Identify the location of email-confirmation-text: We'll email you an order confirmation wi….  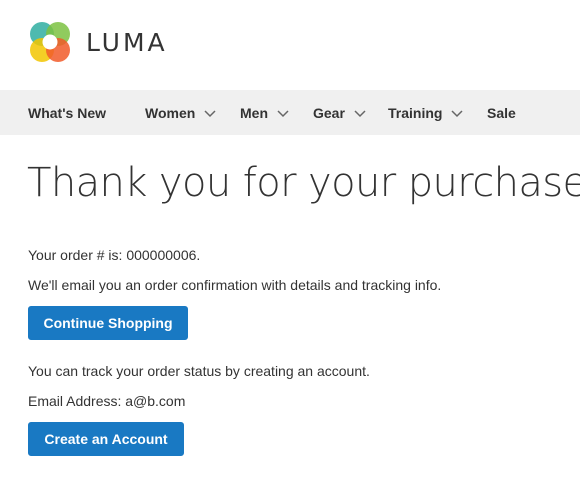
(235, 285).